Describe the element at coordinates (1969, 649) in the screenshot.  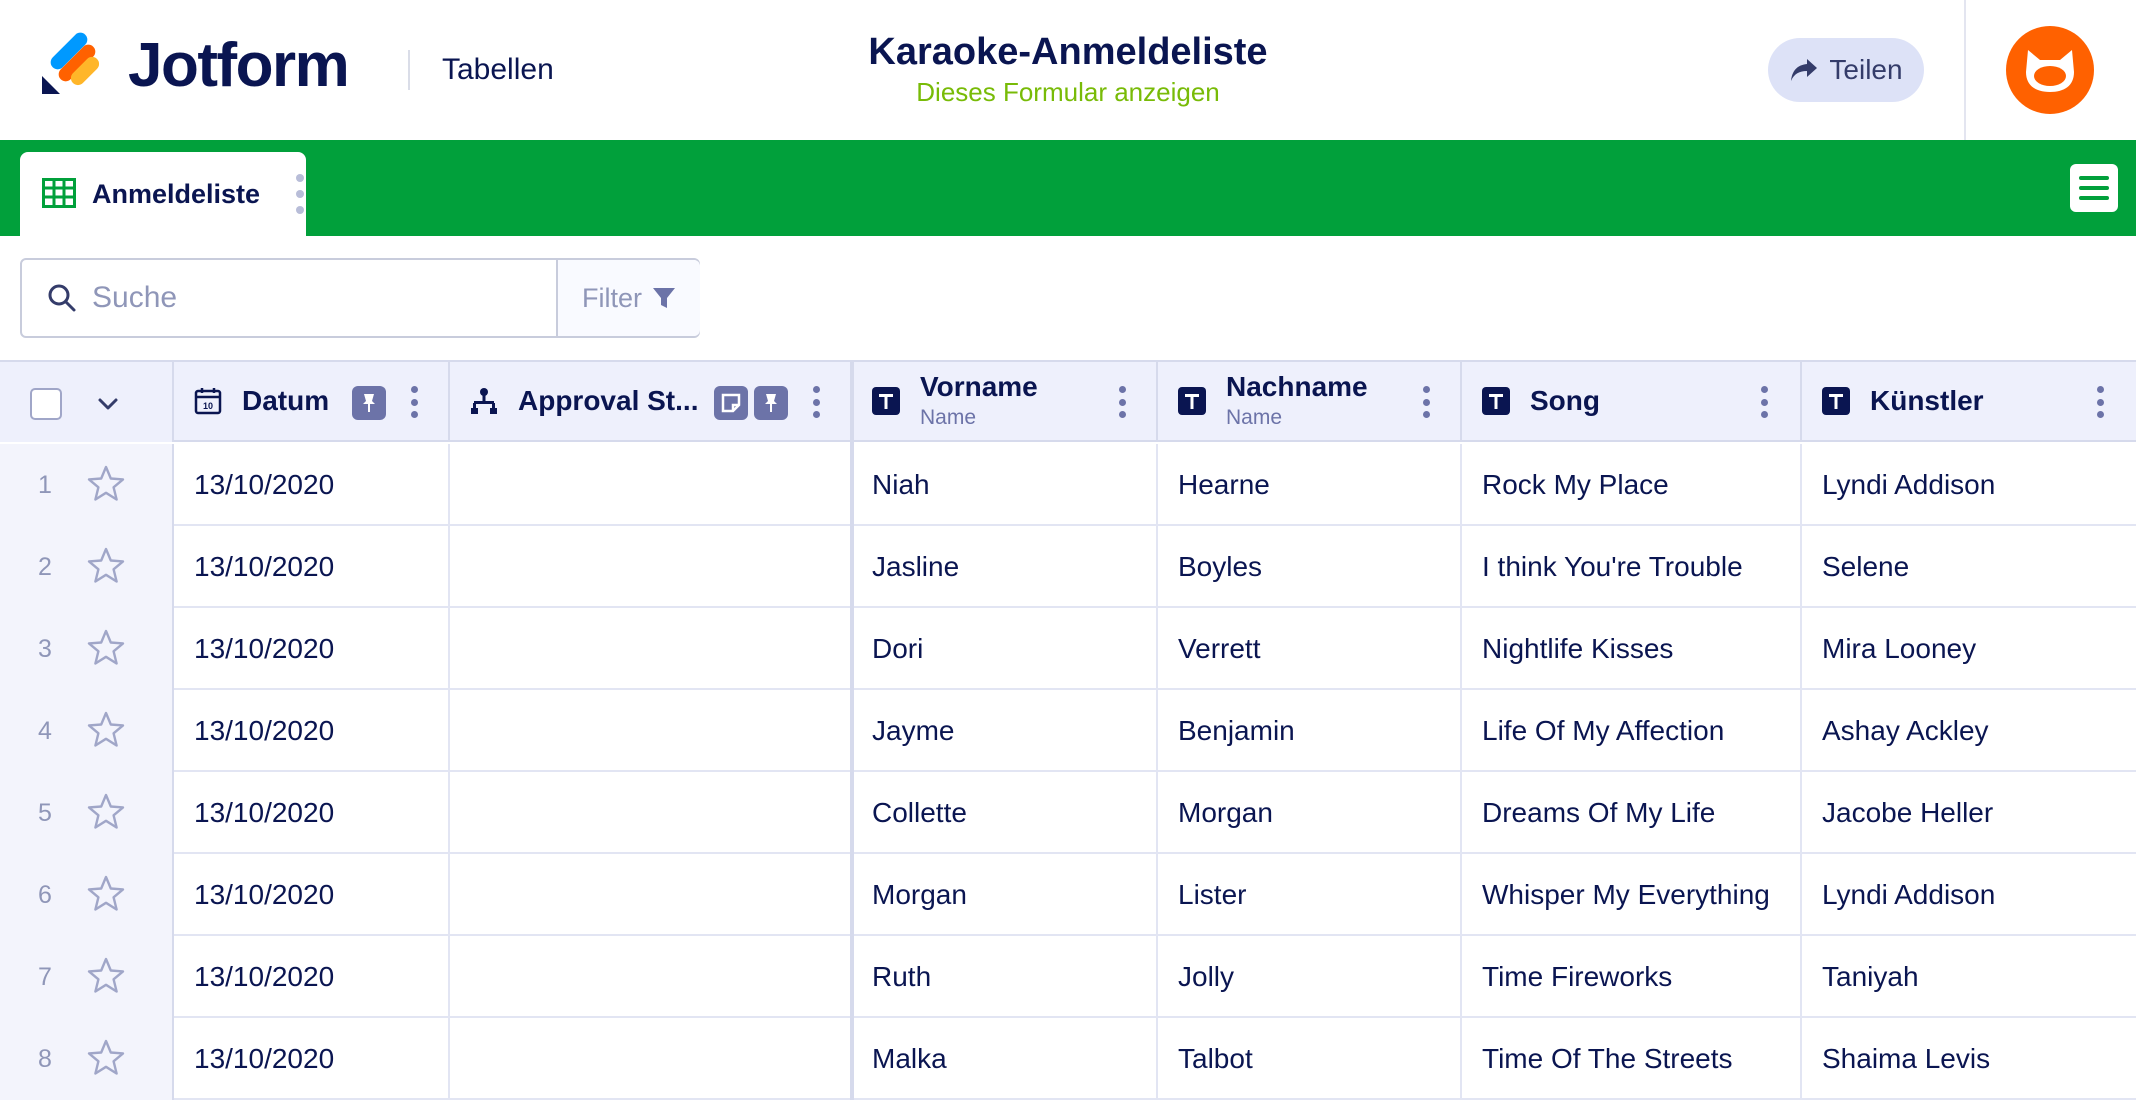
I see `cell-kuenstler: Mira Looney` at that location.